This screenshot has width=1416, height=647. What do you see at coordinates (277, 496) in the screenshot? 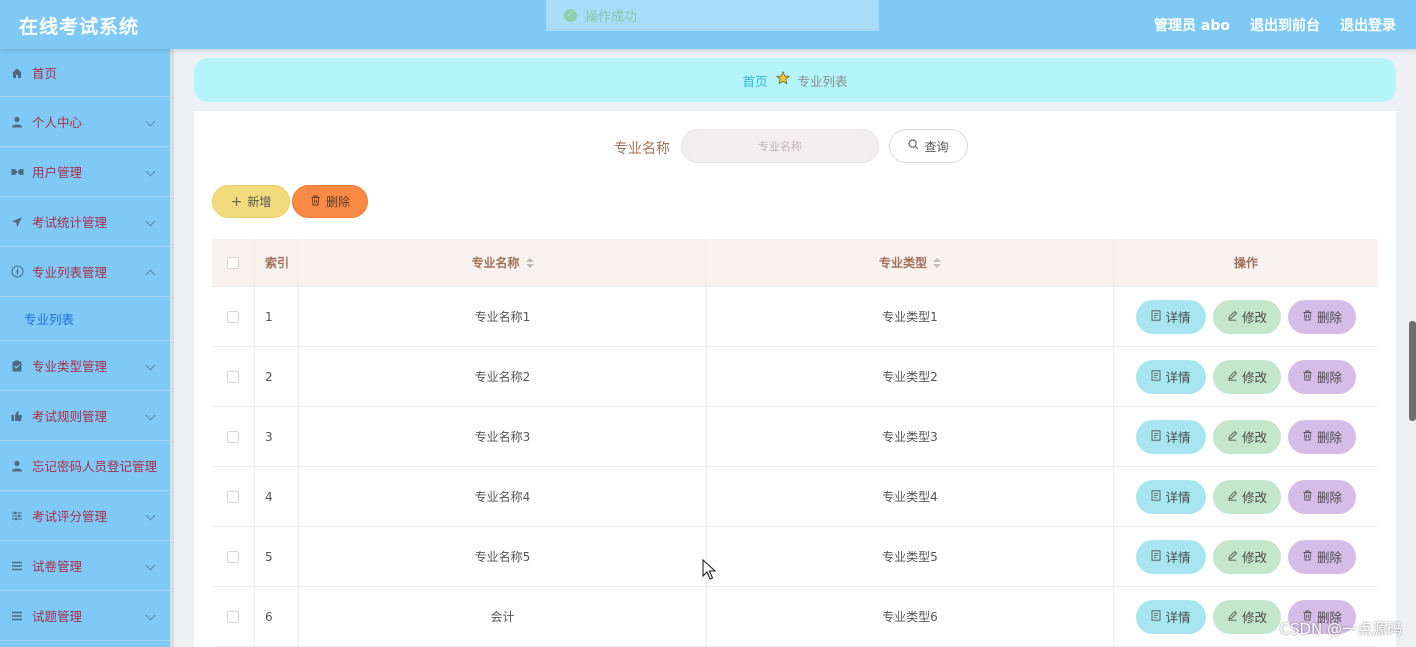
I see `row-index: 4` at bounding box center [277, 496].